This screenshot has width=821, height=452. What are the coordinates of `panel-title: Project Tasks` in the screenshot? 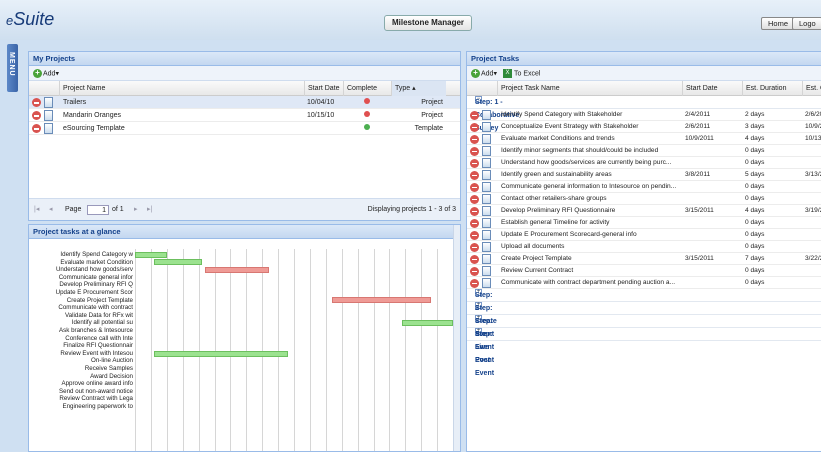 It's located at (644, 59).